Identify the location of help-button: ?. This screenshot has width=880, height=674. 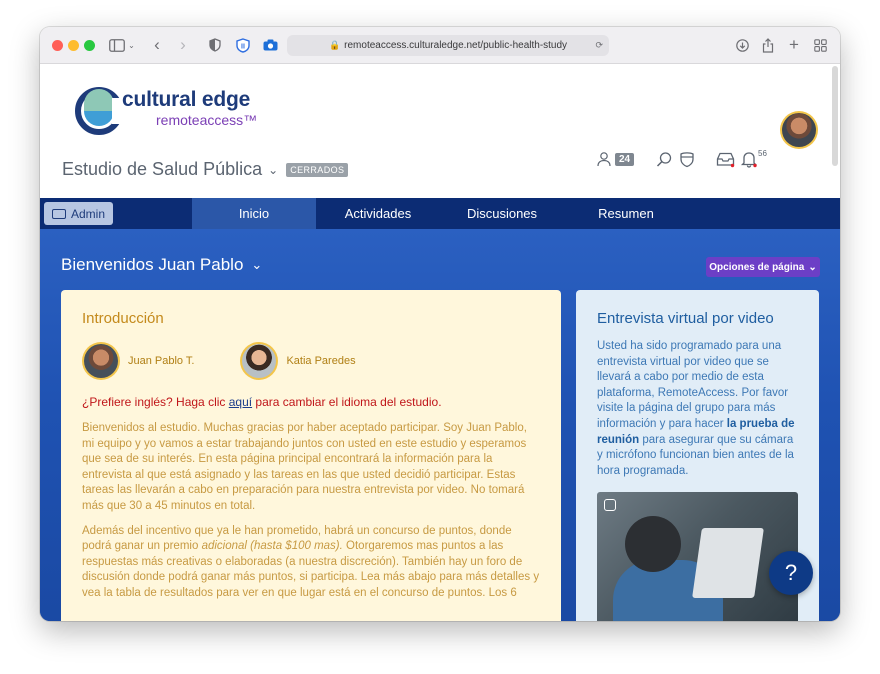
(791, 573).